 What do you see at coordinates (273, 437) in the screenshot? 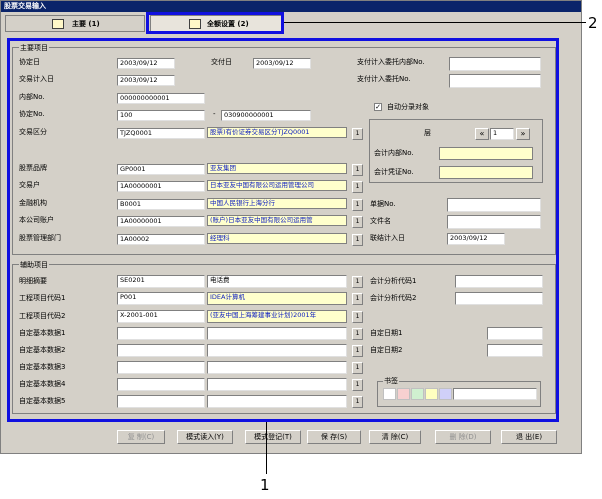
I see `template-register-button: 模式登记(T)` at bounding box center [273, 437].